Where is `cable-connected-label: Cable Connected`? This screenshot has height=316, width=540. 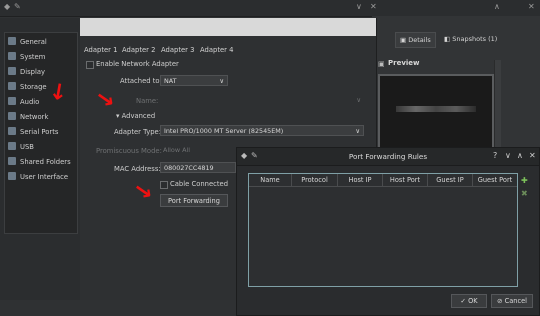
cable-connected-label: Cable Connected is located at coordinates (199, 184).